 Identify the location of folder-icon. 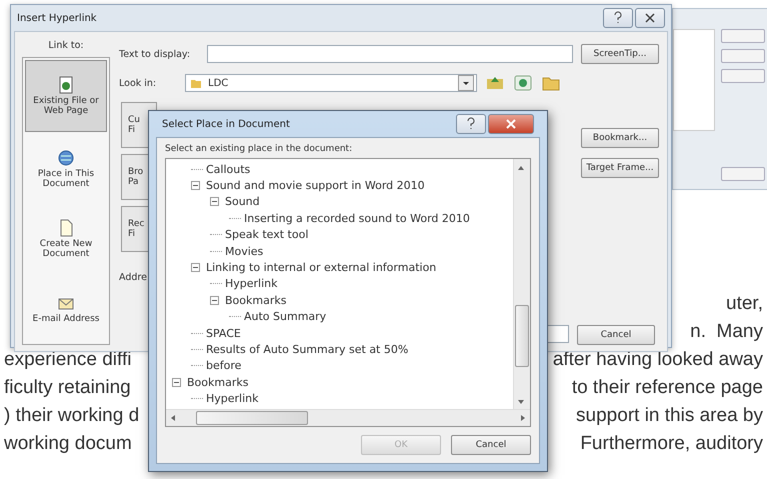
(196, 83).